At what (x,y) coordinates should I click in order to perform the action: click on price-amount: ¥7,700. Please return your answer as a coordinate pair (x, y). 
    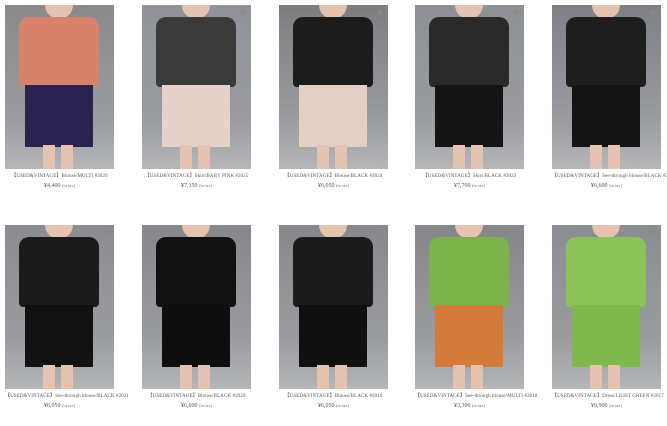
    Looking at the image, I should click on (462, 186).